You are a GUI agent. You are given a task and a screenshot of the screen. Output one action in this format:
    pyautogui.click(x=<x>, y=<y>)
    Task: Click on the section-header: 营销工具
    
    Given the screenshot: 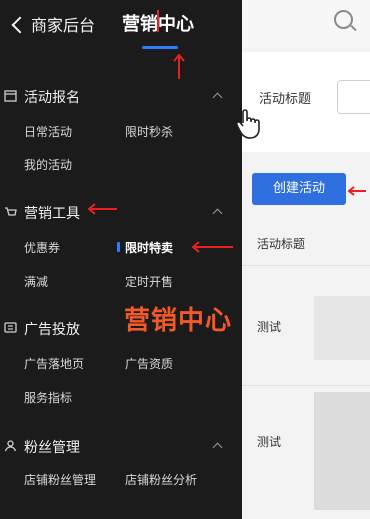 What is the action you would take?
    pyautogui.click(x=121, y=213)
    